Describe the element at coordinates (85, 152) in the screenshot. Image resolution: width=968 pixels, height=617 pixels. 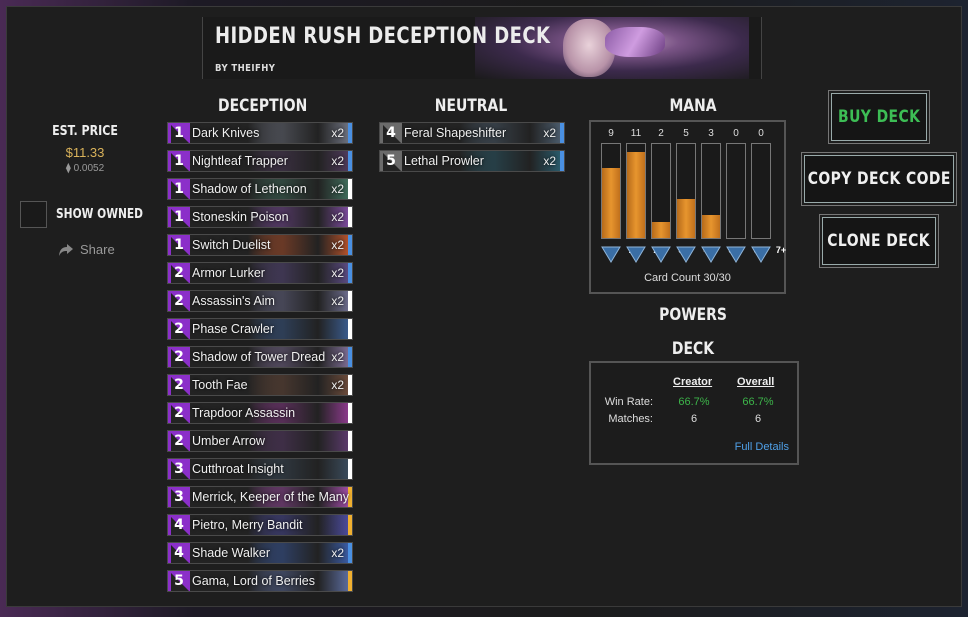
I see `est-price-usd: $11.33` at that location.